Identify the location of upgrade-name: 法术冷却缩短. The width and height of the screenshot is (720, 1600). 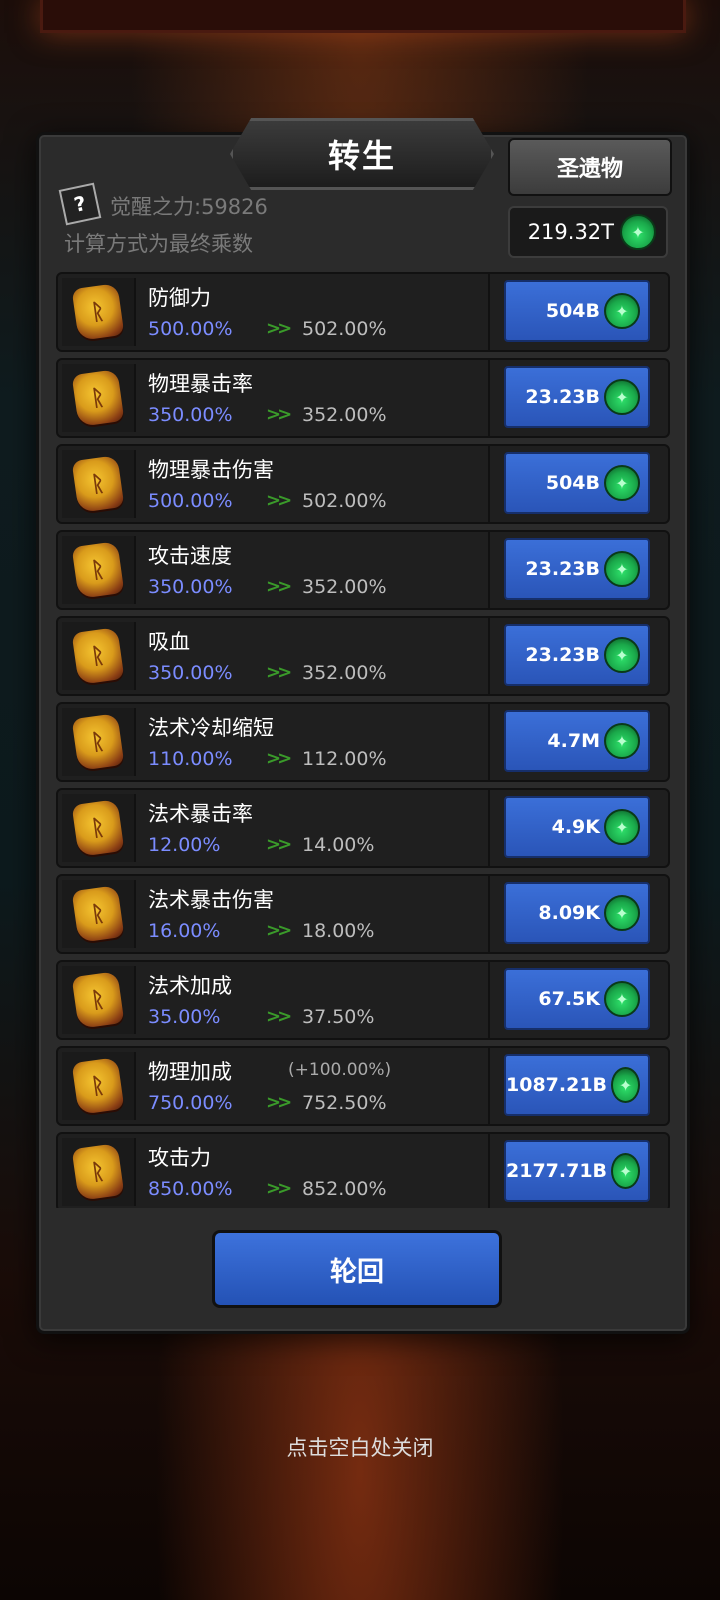
(211, 728).